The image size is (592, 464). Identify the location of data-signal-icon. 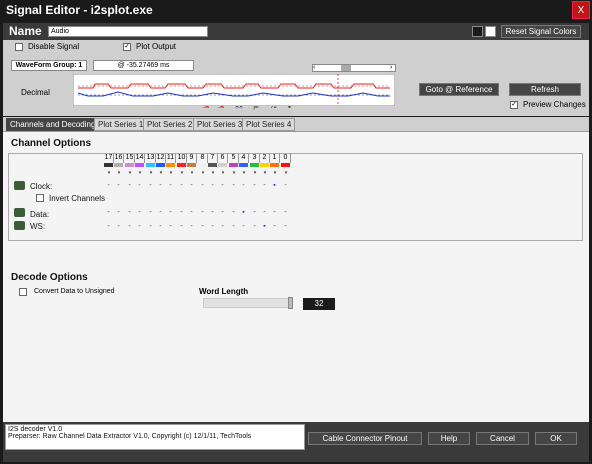
(19, 212).